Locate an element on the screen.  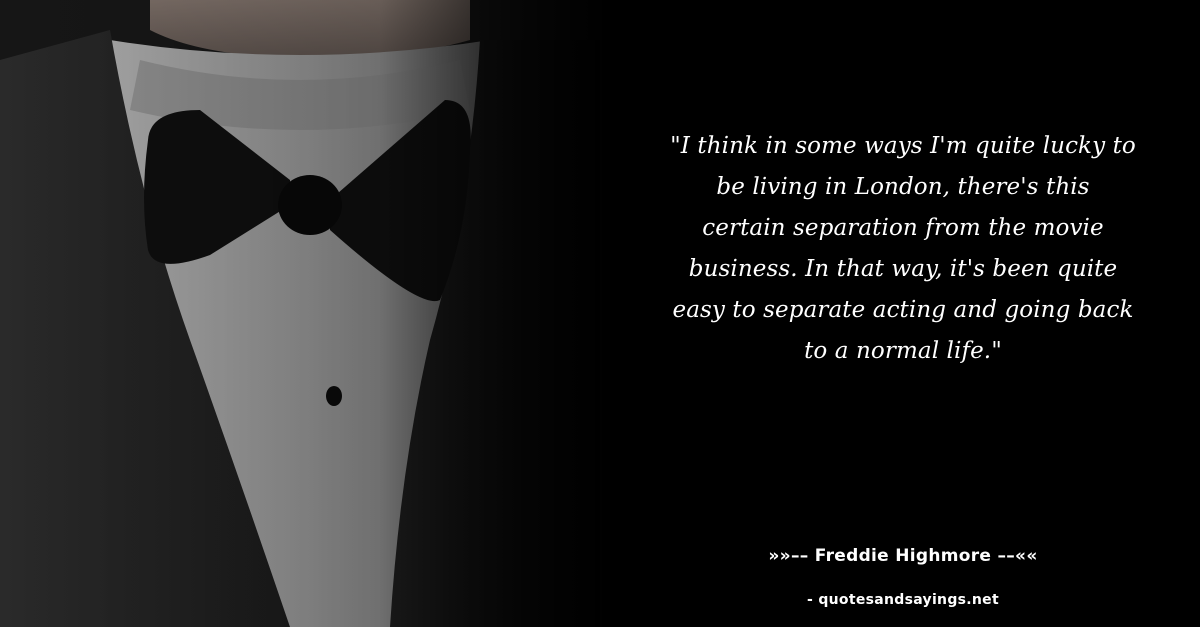
quote-line: to a normal life." is located at coordinates (903, 351).